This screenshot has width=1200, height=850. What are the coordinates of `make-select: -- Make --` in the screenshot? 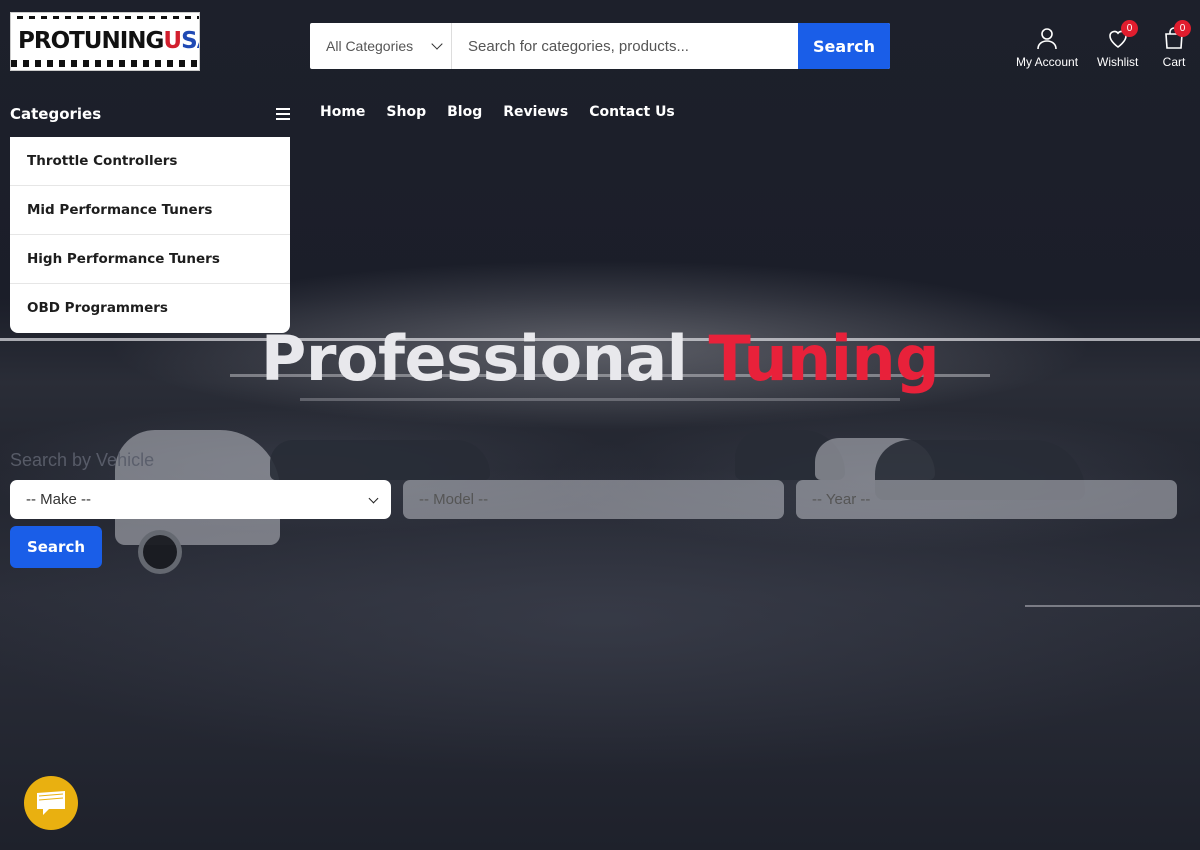 It's located at (200, 499).